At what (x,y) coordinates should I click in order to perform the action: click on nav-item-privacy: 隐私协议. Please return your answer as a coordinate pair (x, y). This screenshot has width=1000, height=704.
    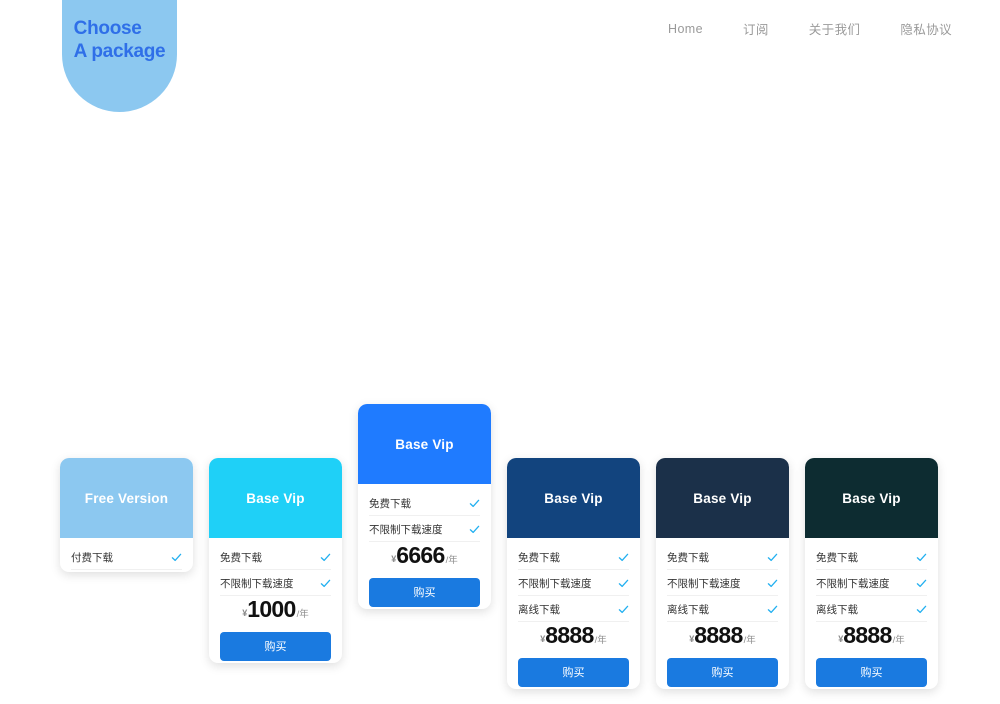
    Looking at the image, I should click on (926, 28).